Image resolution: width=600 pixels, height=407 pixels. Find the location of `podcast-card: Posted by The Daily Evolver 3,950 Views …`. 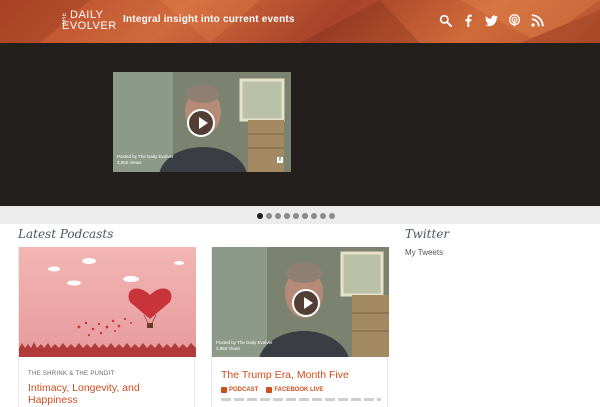

podcast-card: Posted by The Daily Evolver 3,950 Views … is located at coordinates (300, 327).